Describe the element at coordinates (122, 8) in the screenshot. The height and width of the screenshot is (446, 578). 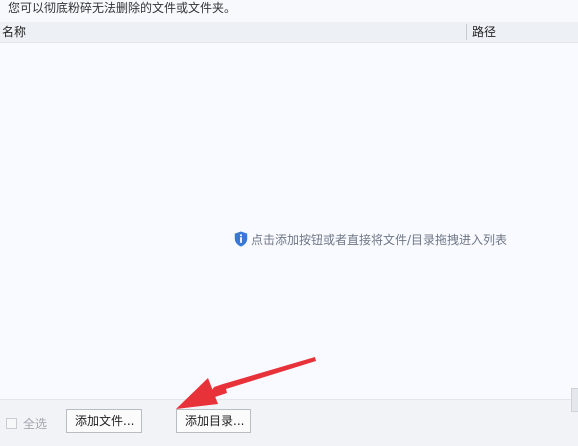
I see `description-text: 您可以彻底粉碎无法删除的文件或文件夹。` at that location.